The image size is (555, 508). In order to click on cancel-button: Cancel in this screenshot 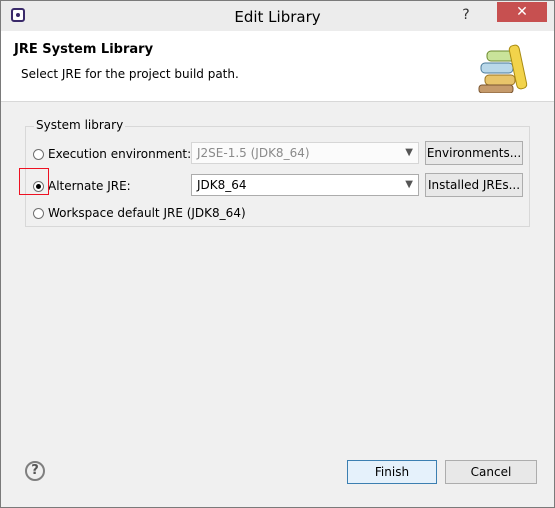, I will do `click(491, 472)`.